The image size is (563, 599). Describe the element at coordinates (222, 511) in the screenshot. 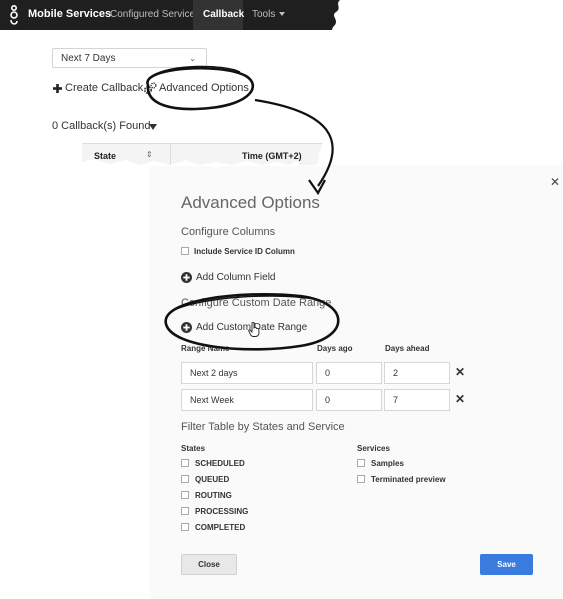

I see `state-label: PROCESSING` at that location.